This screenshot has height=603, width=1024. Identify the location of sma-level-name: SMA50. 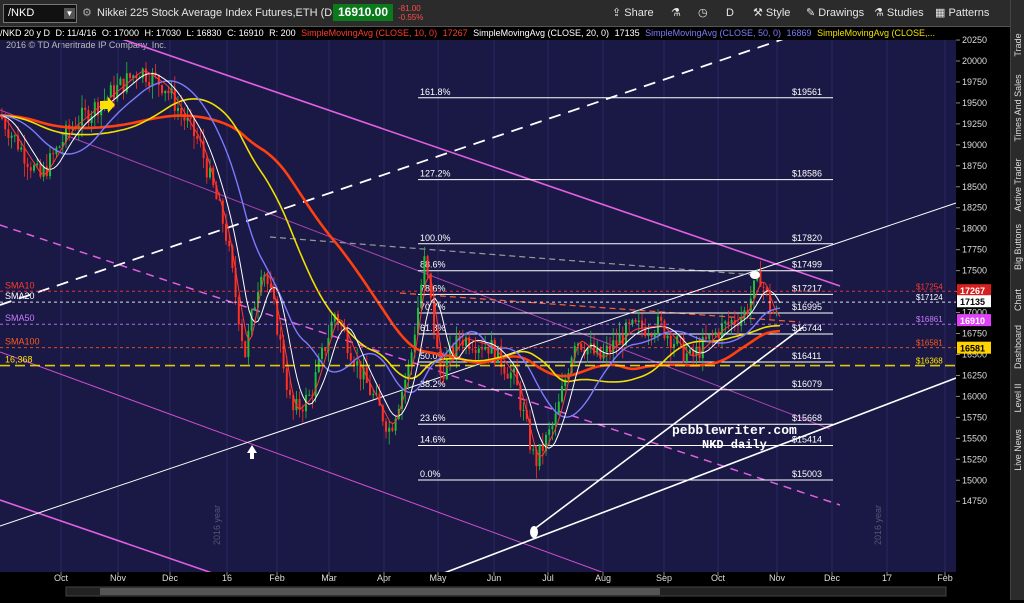
(20, 318).